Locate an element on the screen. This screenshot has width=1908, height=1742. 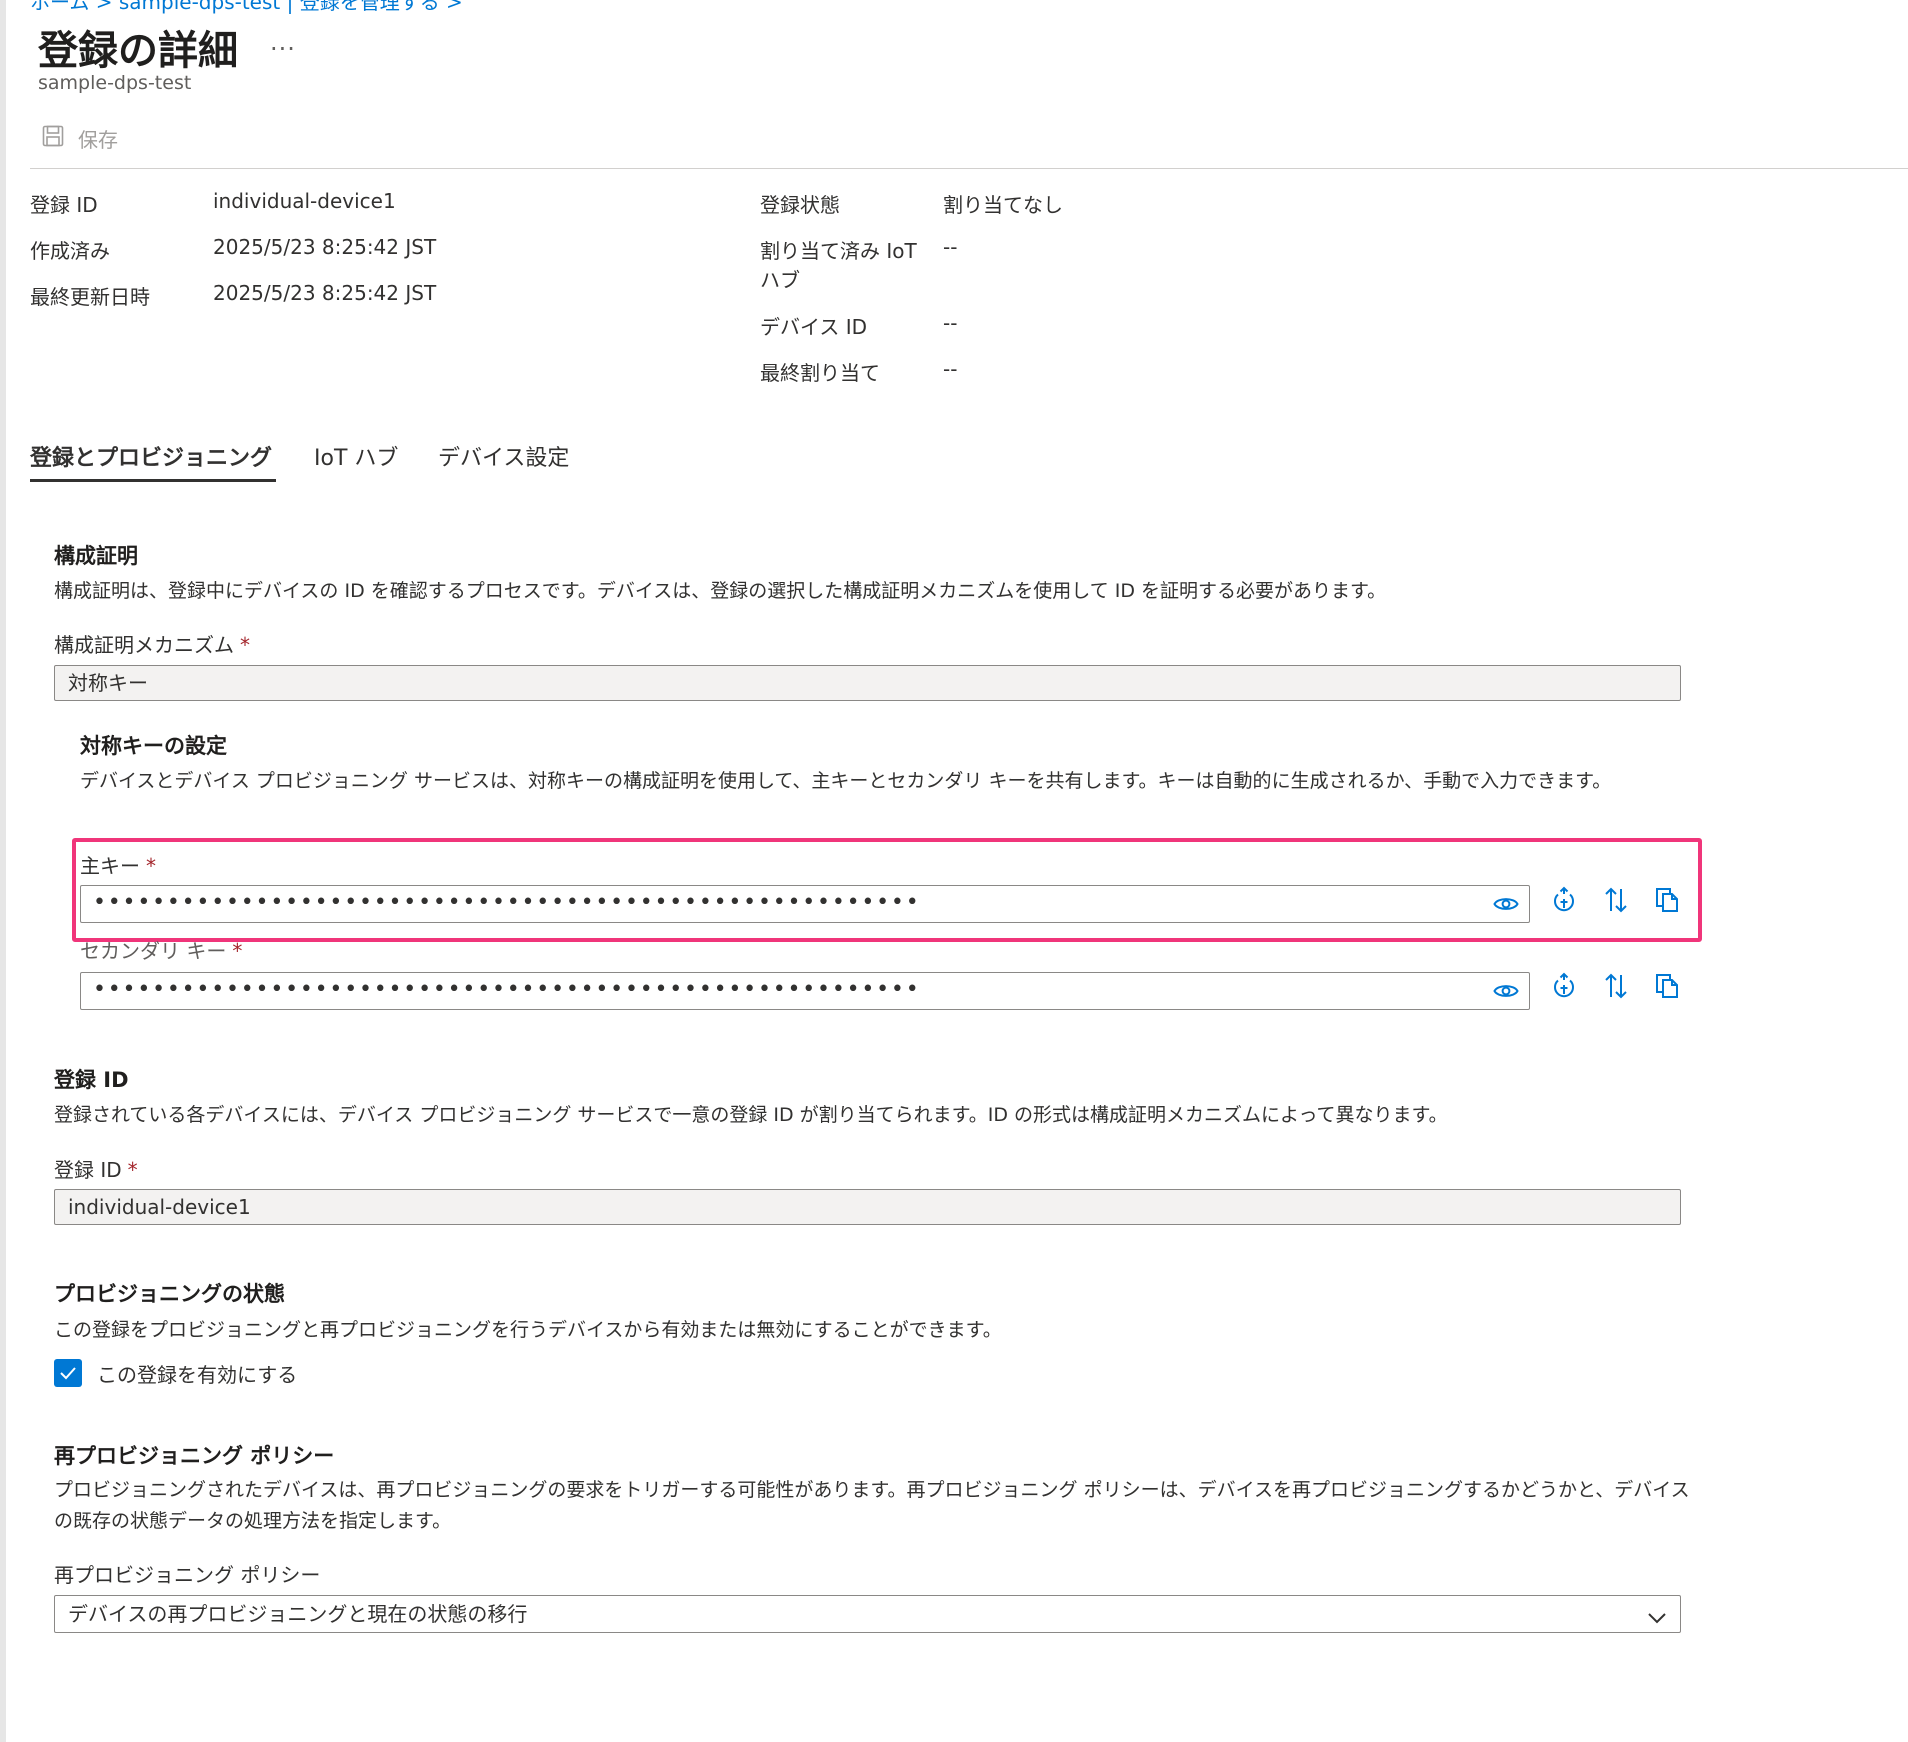
reprovision-policy-selected: デバイスの再プロビジョニングと現在の状態の移行 is located at coordinates (298, 1614).